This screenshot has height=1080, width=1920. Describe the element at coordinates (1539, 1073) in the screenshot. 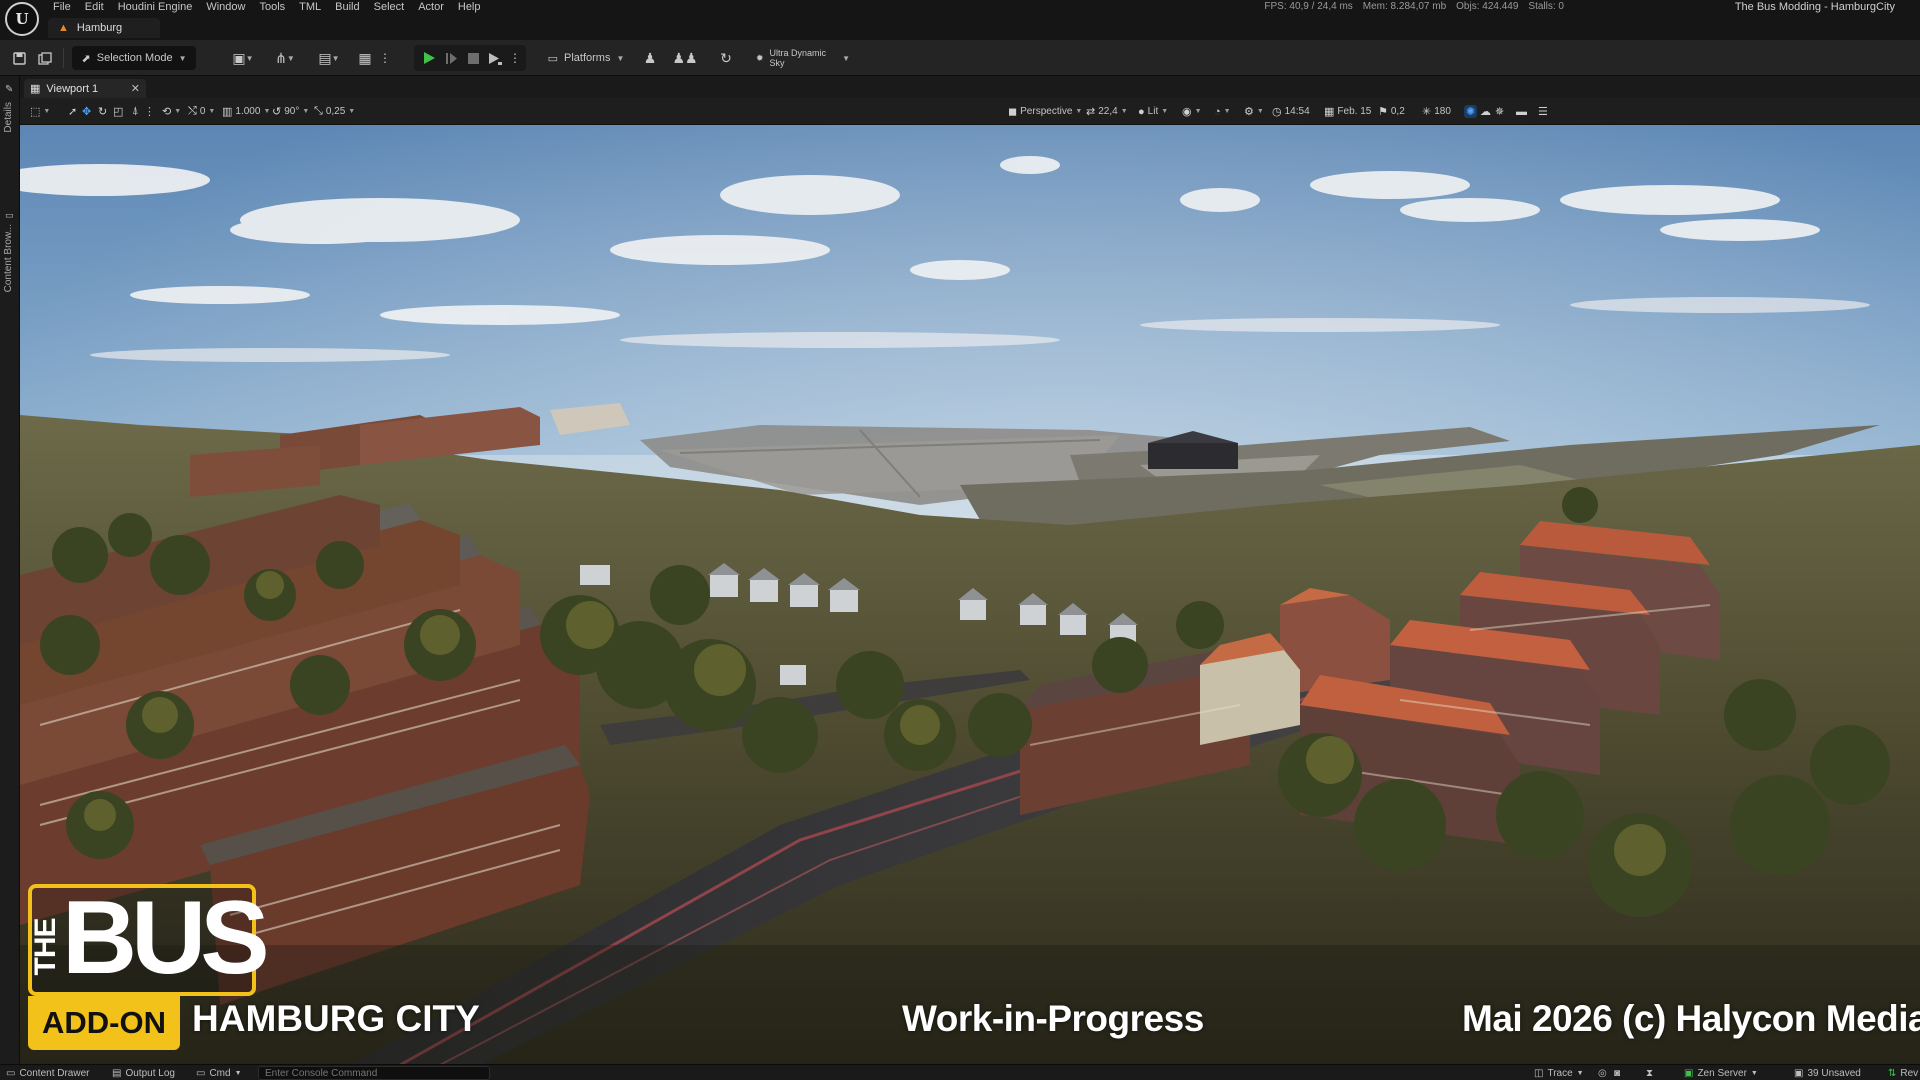

I see `trace-icon: ◫` at that location.